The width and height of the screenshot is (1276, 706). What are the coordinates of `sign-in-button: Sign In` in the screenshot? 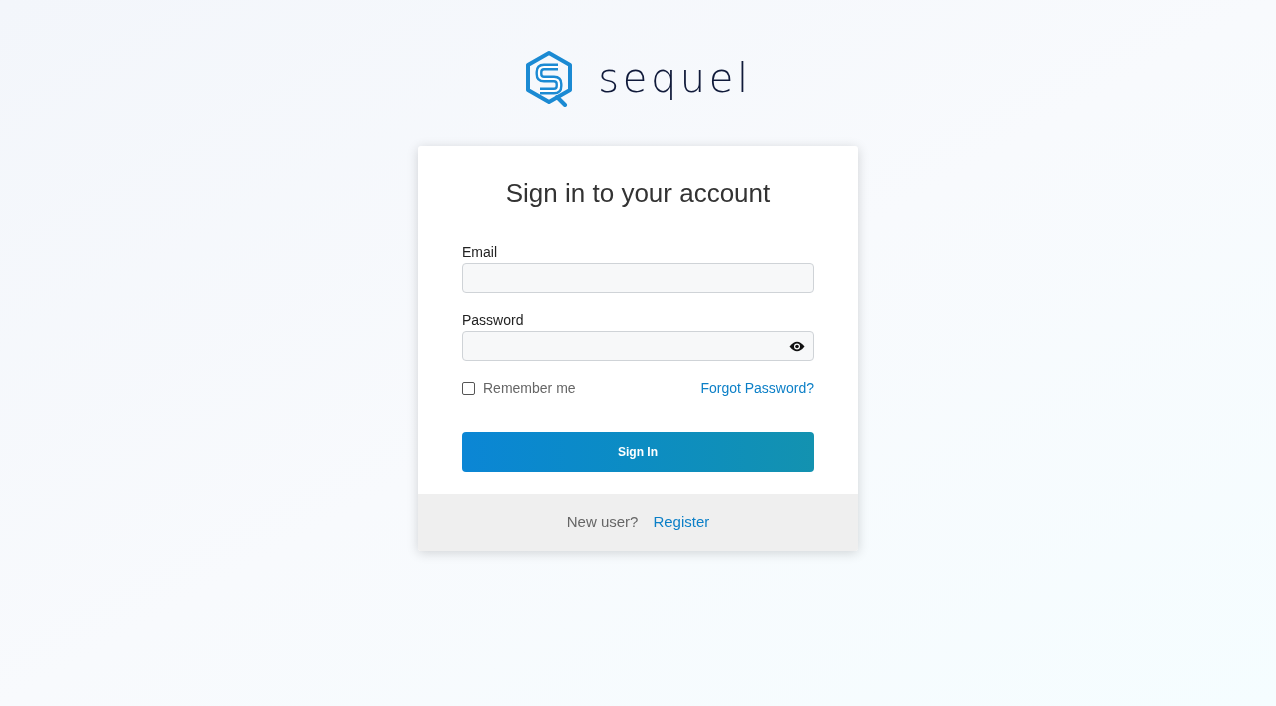 It's located at (638, 452).